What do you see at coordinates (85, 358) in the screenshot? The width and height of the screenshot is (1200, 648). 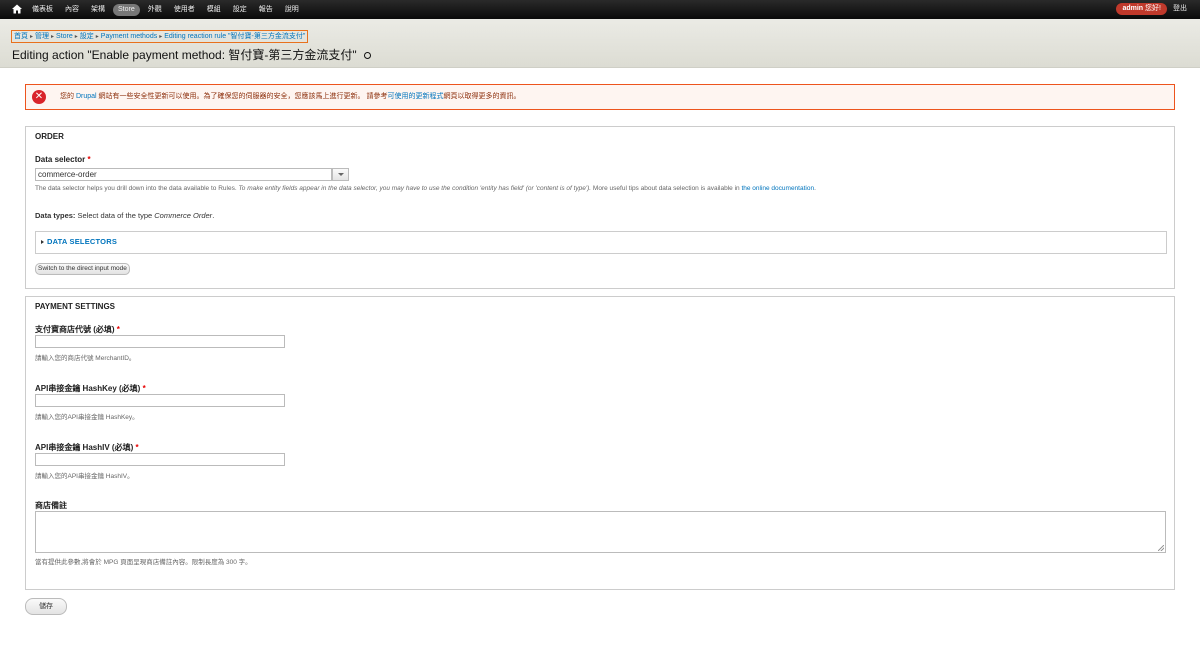 I see `merchant-id-description: 請輸入您的商店代號 MerchantID。` at bounding box center [85, 358].